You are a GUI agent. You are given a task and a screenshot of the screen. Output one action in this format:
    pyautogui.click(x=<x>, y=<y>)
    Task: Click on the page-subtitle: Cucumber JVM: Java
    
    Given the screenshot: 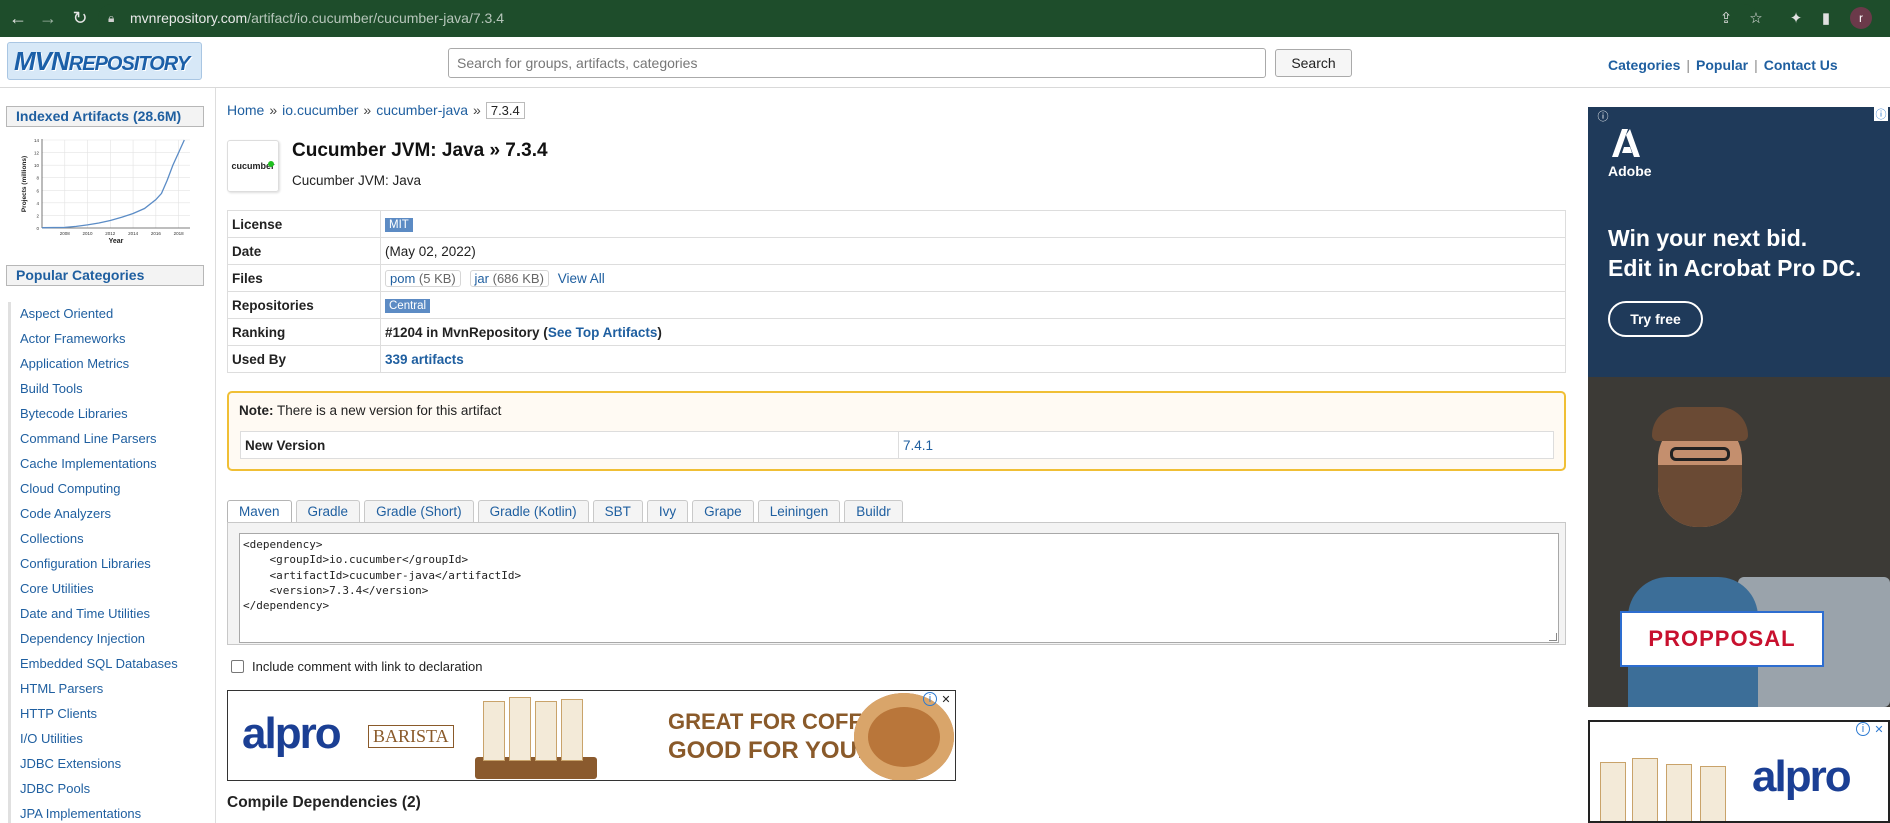 What is the action you would take?
    pyautogui.click(x=357, y=180)
    